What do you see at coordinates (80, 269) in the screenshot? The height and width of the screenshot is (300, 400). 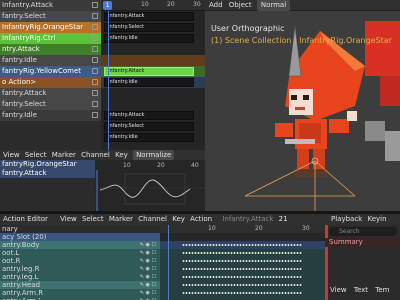 I see `action-channel-row: antry.leg.R ✎ ◉ ☐` at bounding box center [80, 269].